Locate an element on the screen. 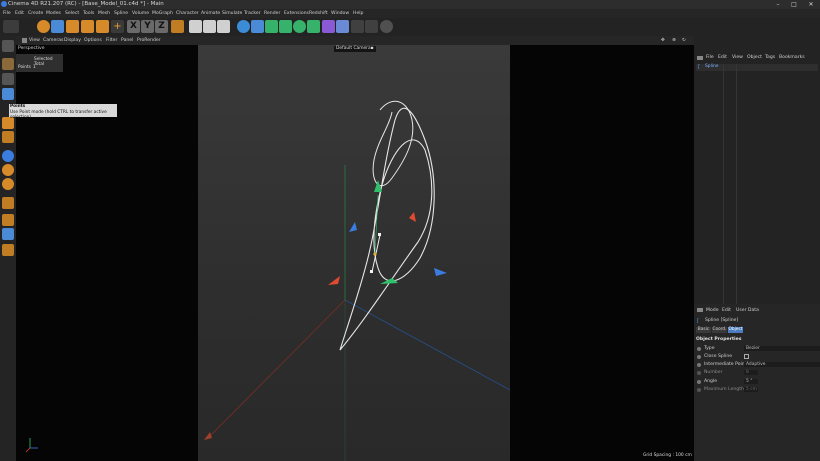 Image resolution: width=820 pixels, height=461 pixels. world-z-axis is located at coordinates (427, 345).